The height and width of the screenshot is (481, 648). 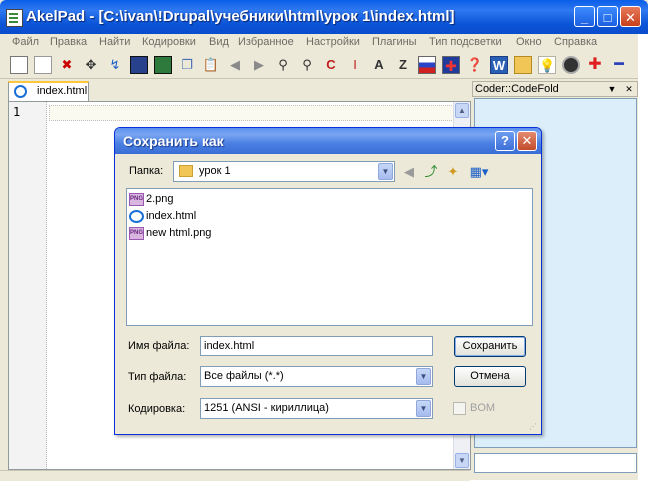 I want to click on find-icon: ⚲, so click(x=283, y=65).